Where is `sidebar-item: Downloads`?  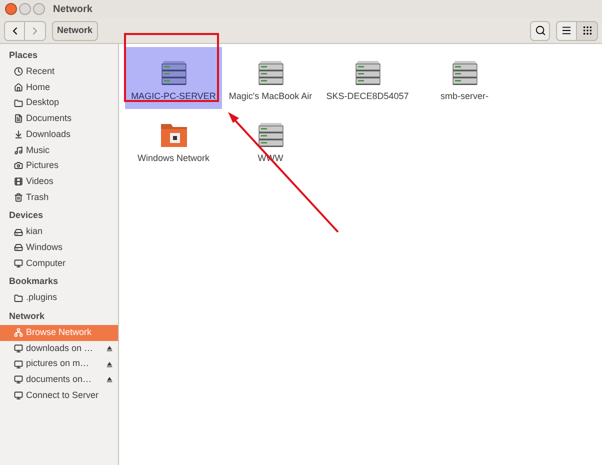 sidebar-item: Downloads is located at coordinates (59, 134).